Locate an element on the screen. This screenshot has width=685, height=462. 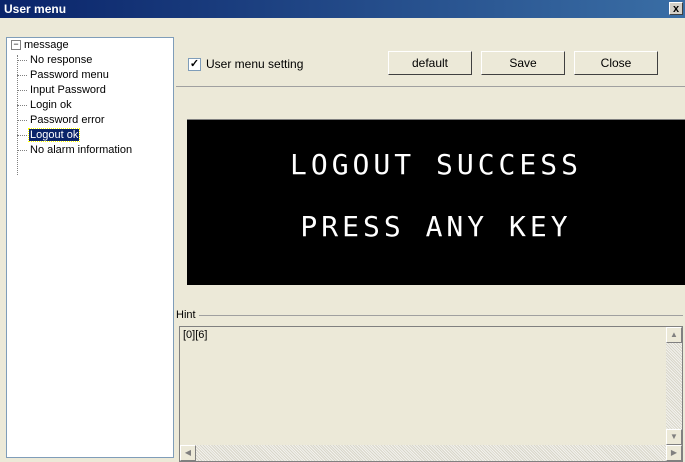
tree-item-no-response: No response is located at coordinates (90, 60).